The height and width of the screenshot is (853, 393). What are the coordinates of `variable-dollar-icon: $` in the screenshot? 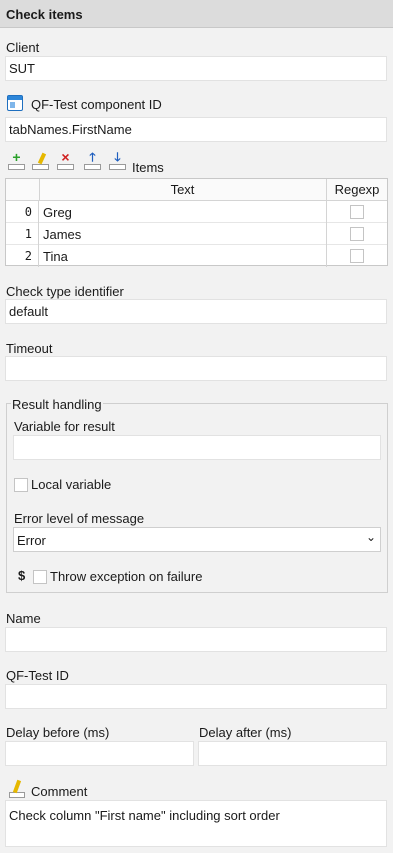 It's located at (21, 575).